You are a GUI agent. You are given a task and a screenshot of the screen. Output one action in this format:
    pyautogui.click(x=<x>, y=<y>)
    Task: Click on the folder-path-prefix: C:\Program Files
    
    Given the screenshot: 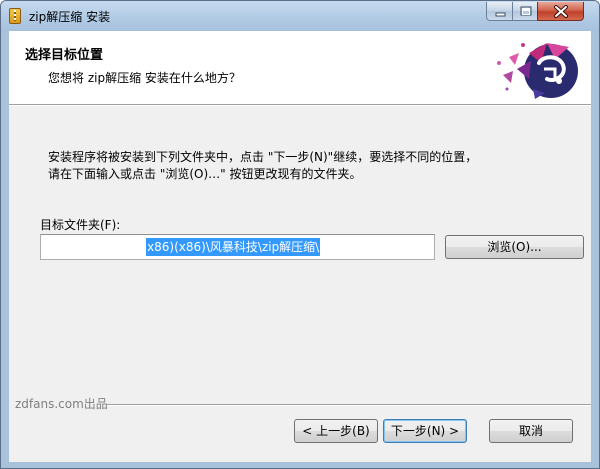 What is the action you would take?
    pyautogui.click(x=96, y=247)
    